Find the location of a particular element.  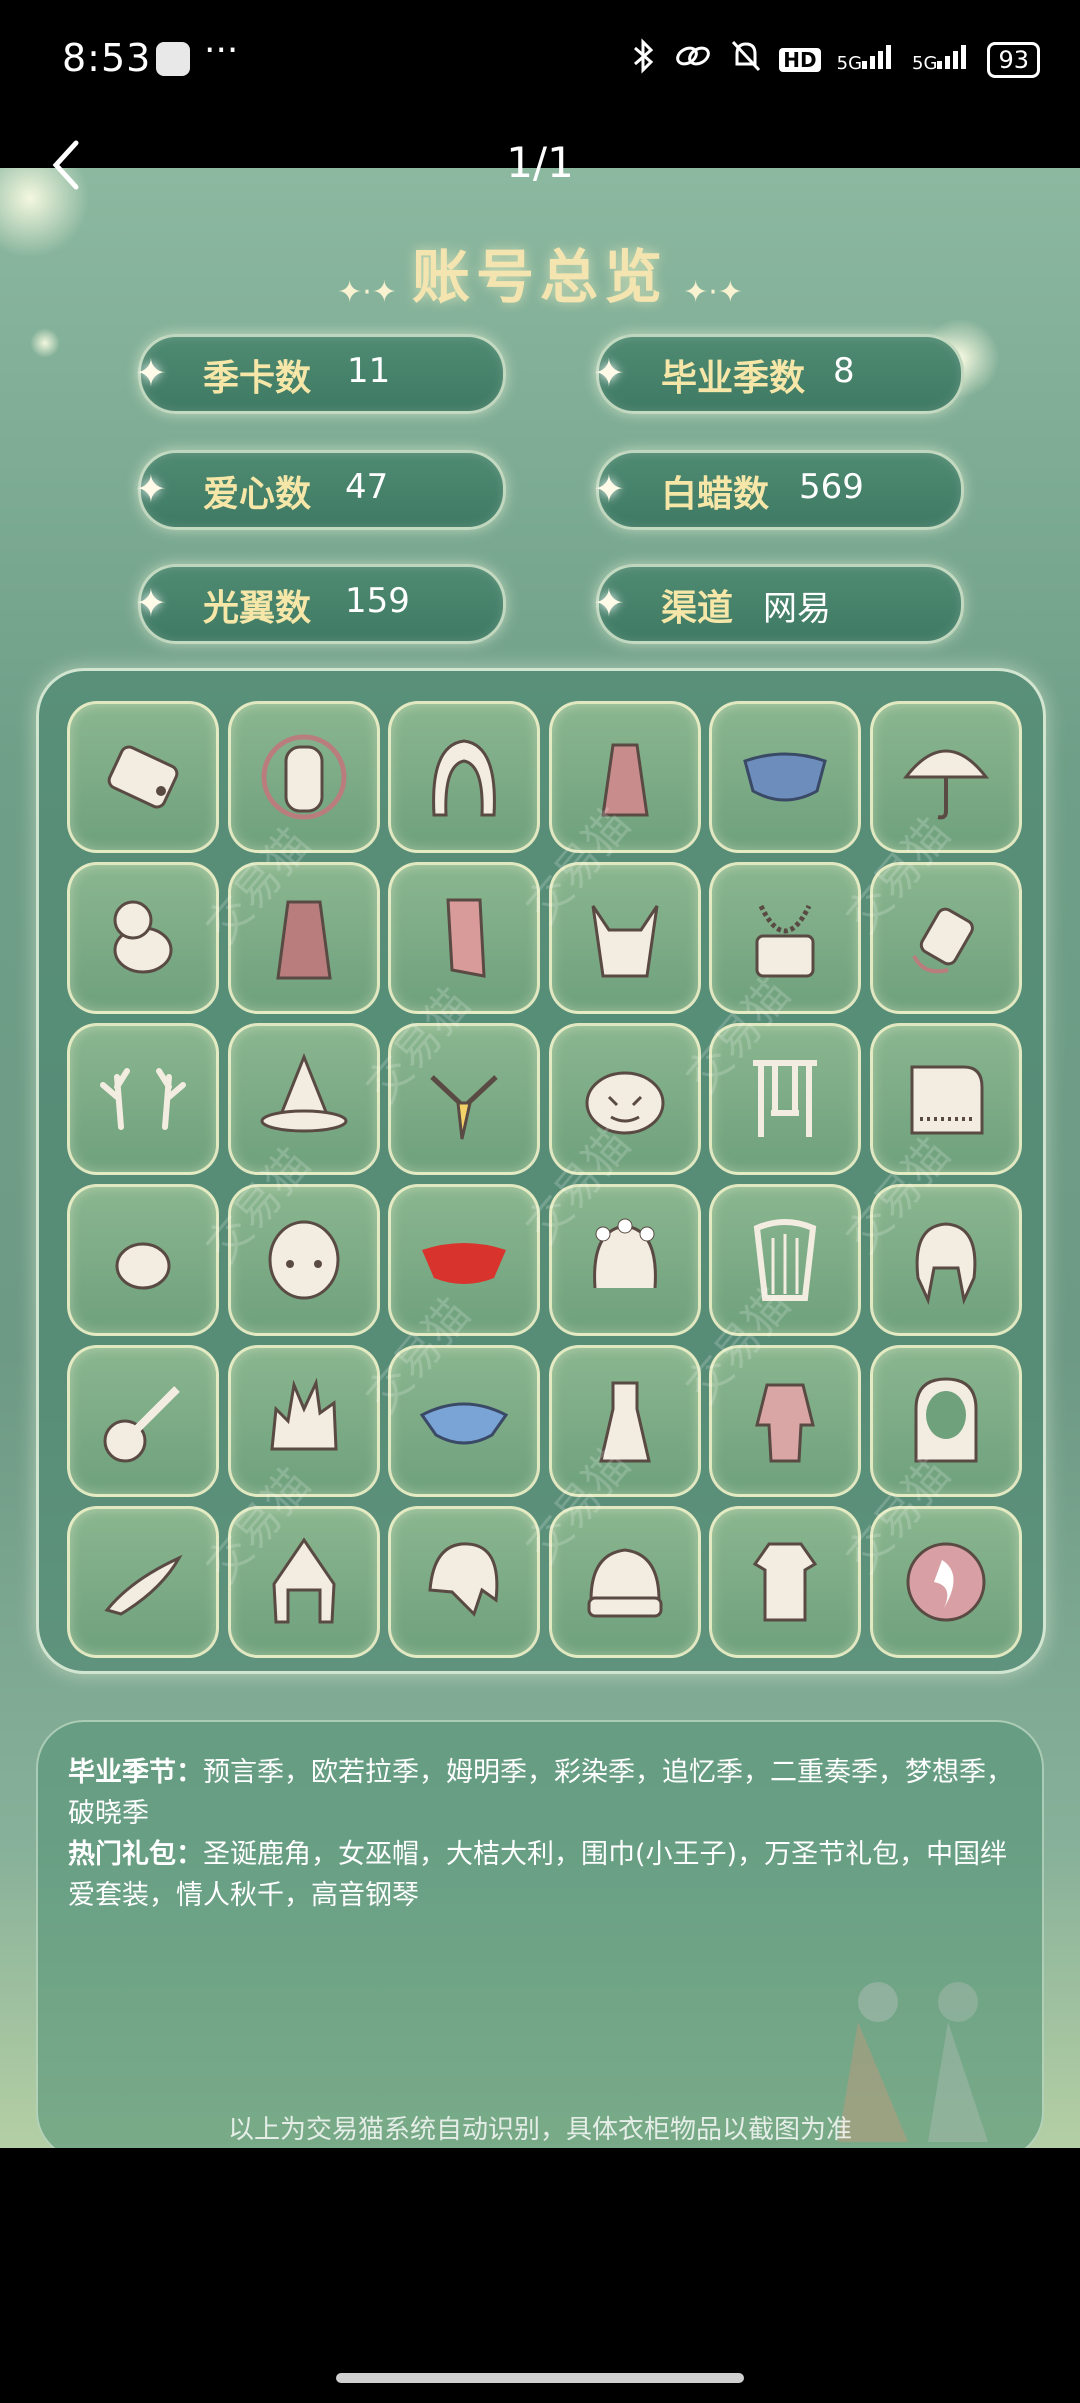

stat-channel: ✦ 渠道 网易 is located at coordinates (778, 604).